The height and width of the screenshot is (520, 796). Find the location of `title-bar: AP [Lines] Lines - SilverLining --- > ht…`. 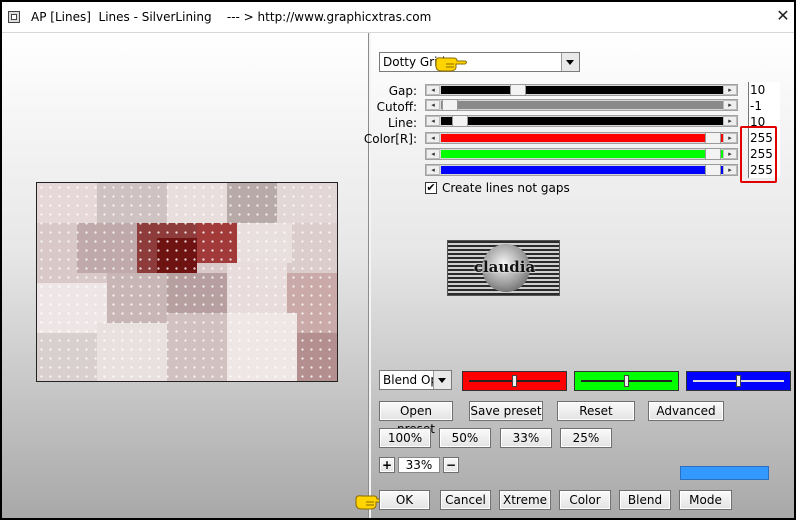

title-bar: AP [Lines] Lines - SilverLining --- > ht… is located at coordinates (398, 17).